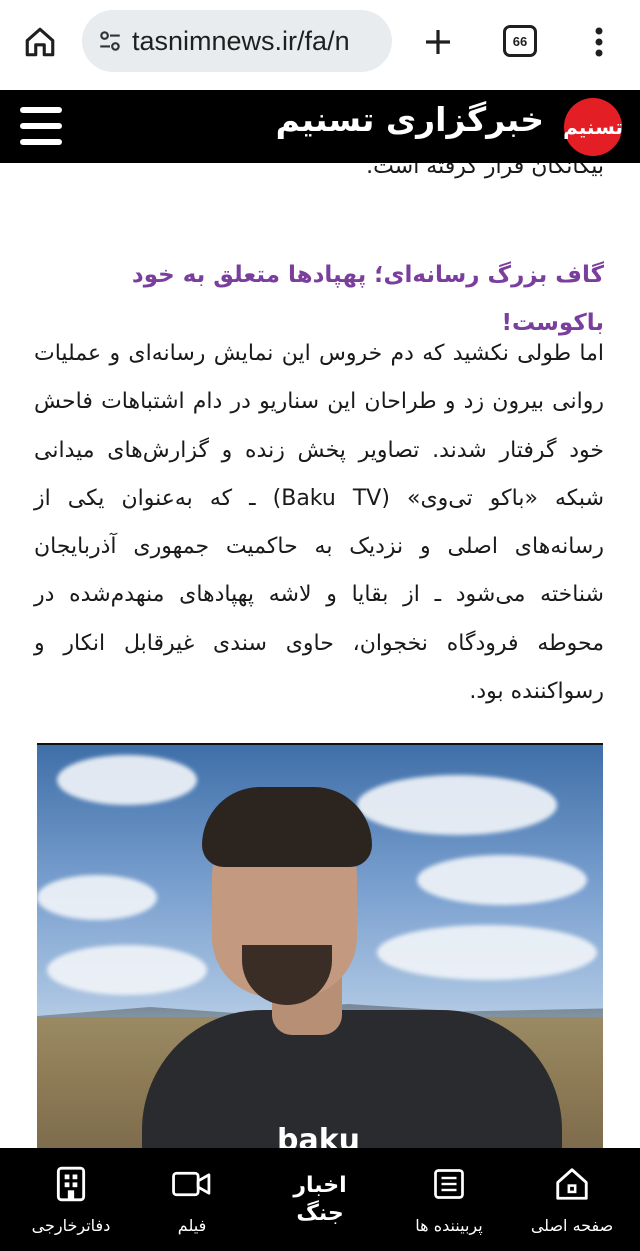  What do you see at coordinates (71, 1225) in the screenshot?
I see `nav-foreign-offices-label: دفاترخارجی` at bounding box center [71, 1225].